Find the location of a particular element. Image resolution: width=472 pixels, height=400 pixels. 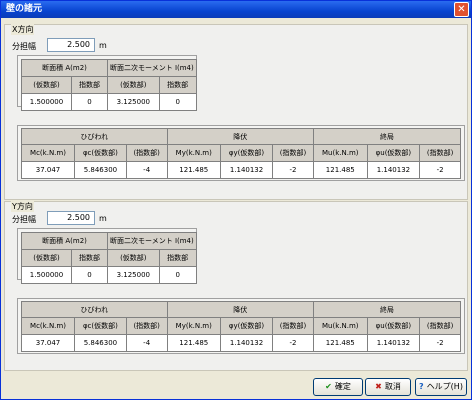

x-col-header: φy(仮数部) is located at coordinates (246, 153).